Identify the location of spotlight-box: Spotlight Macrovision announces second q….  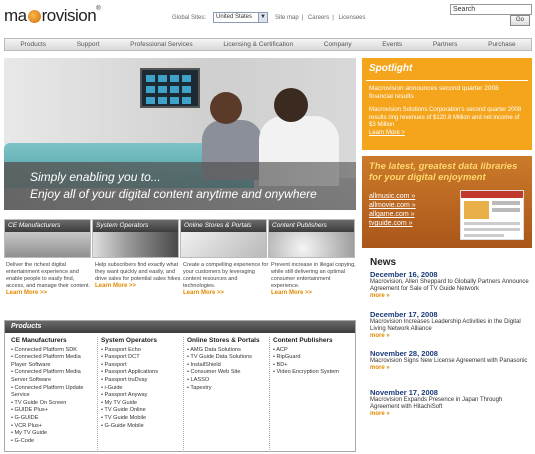
(447, 104).